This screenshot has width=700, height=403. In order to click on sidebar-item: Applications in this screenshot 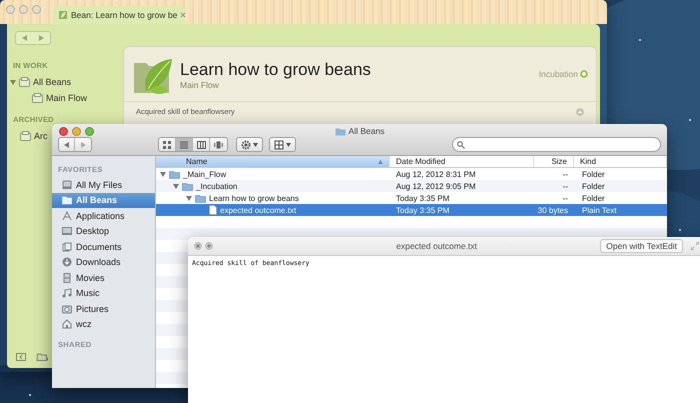, I will do `click(103, 216)`.